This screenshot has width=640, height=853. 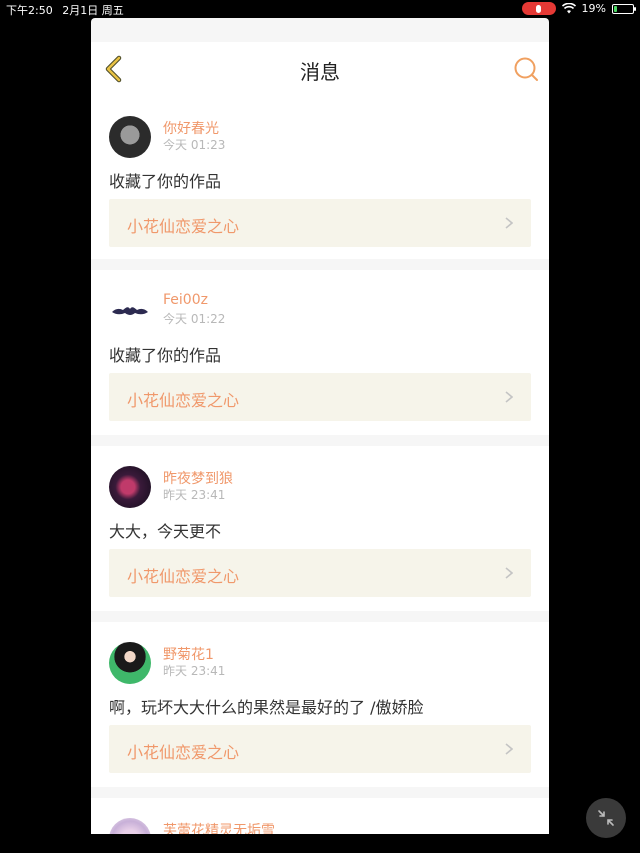 What do you see at coordinates (191, 128) in the screenshot?
I see `user-name: 你好春光` at bounding box center [191, 128].